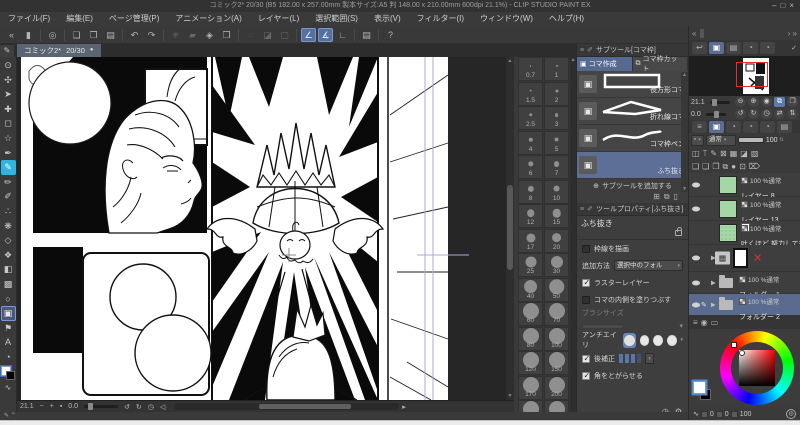 This screenshot has width=800, height=425. What do you see at coordinates (726, 281) in the screenshot?
I see `folder-icon` at bounding box center [726, 281].